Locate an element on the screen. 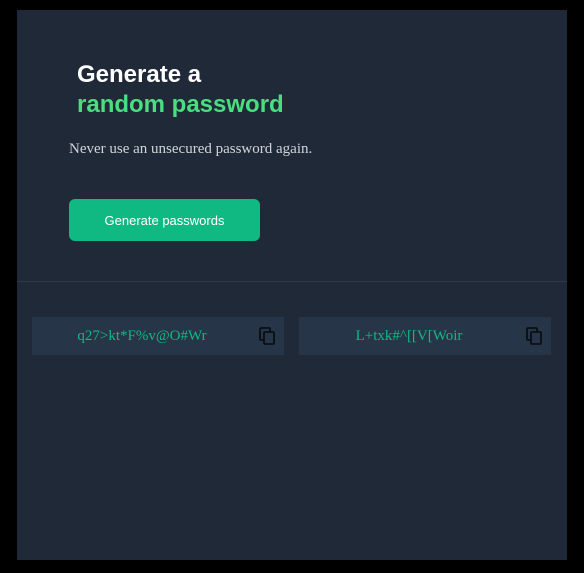 The image size is (584, 573). password-field-2: L+txk#^[[V[Woir is located at coordinates (425, 336).